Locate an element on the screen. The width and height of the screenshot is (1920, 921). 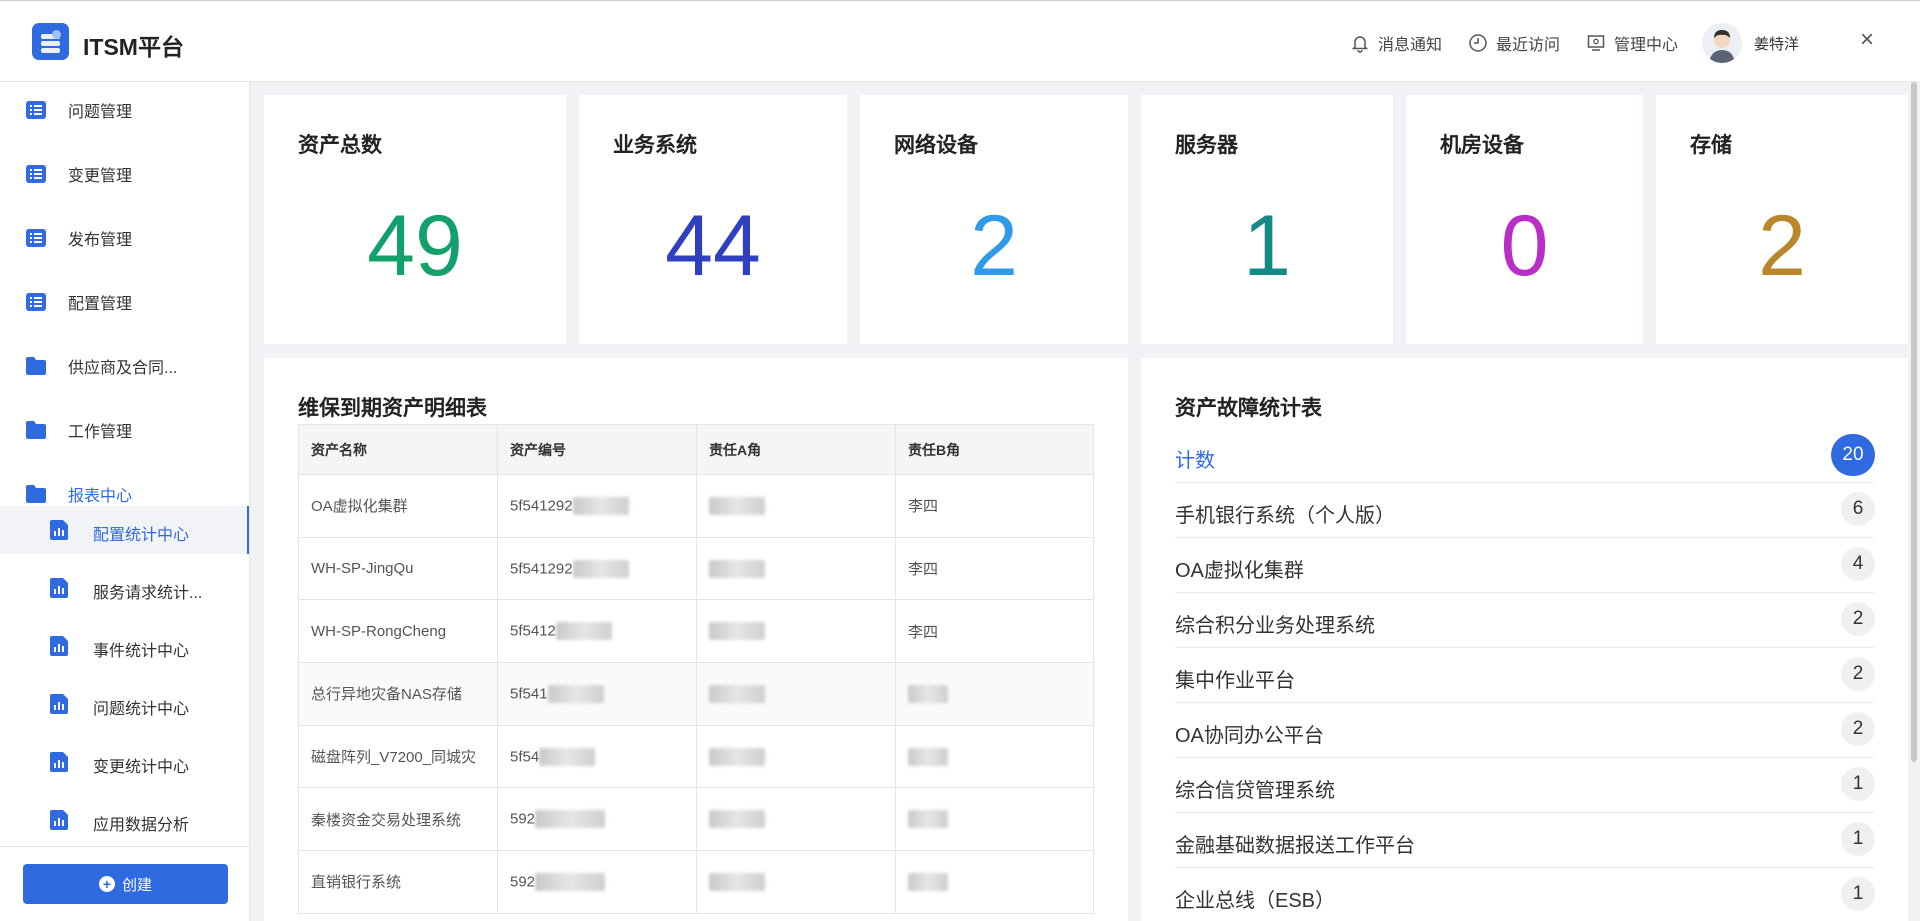
column-header: 资产名称 is located at coordinates (398, 449).